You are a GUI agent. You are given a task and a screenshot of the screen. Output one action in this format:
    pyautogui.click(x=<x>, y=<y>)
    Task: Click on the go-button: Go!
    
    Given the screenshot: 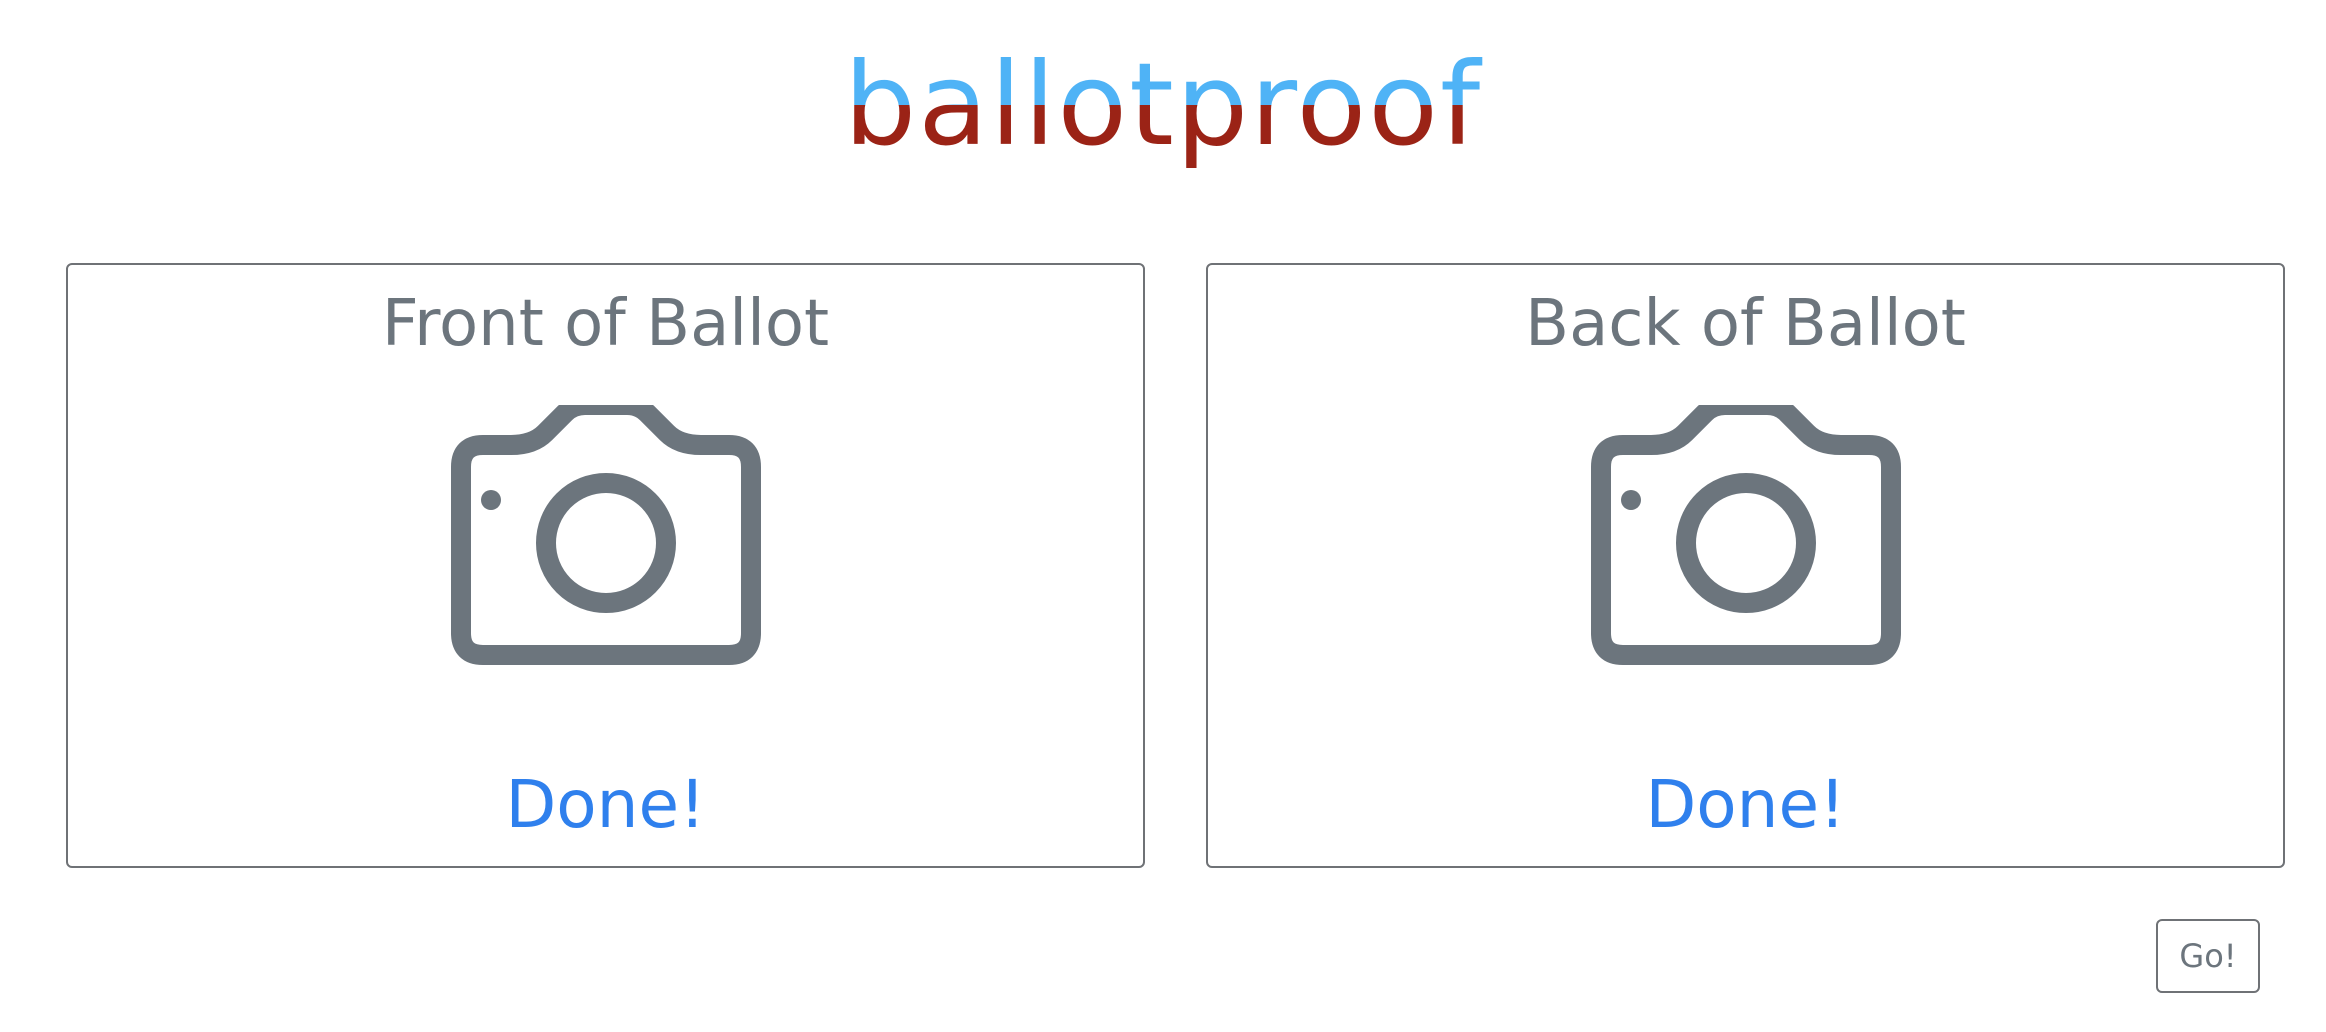 What is the action you would take?
    pyautogui.click(x=2208, y=956)
    